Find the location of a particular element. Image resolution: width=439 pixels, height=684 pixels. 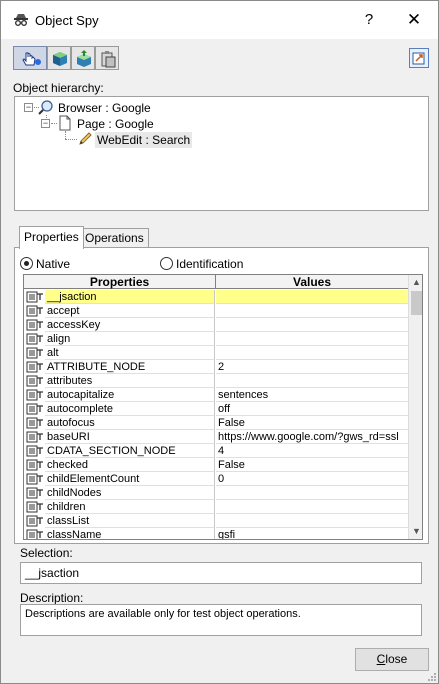

property-name-cell: align is located at coordinates (130, 339).